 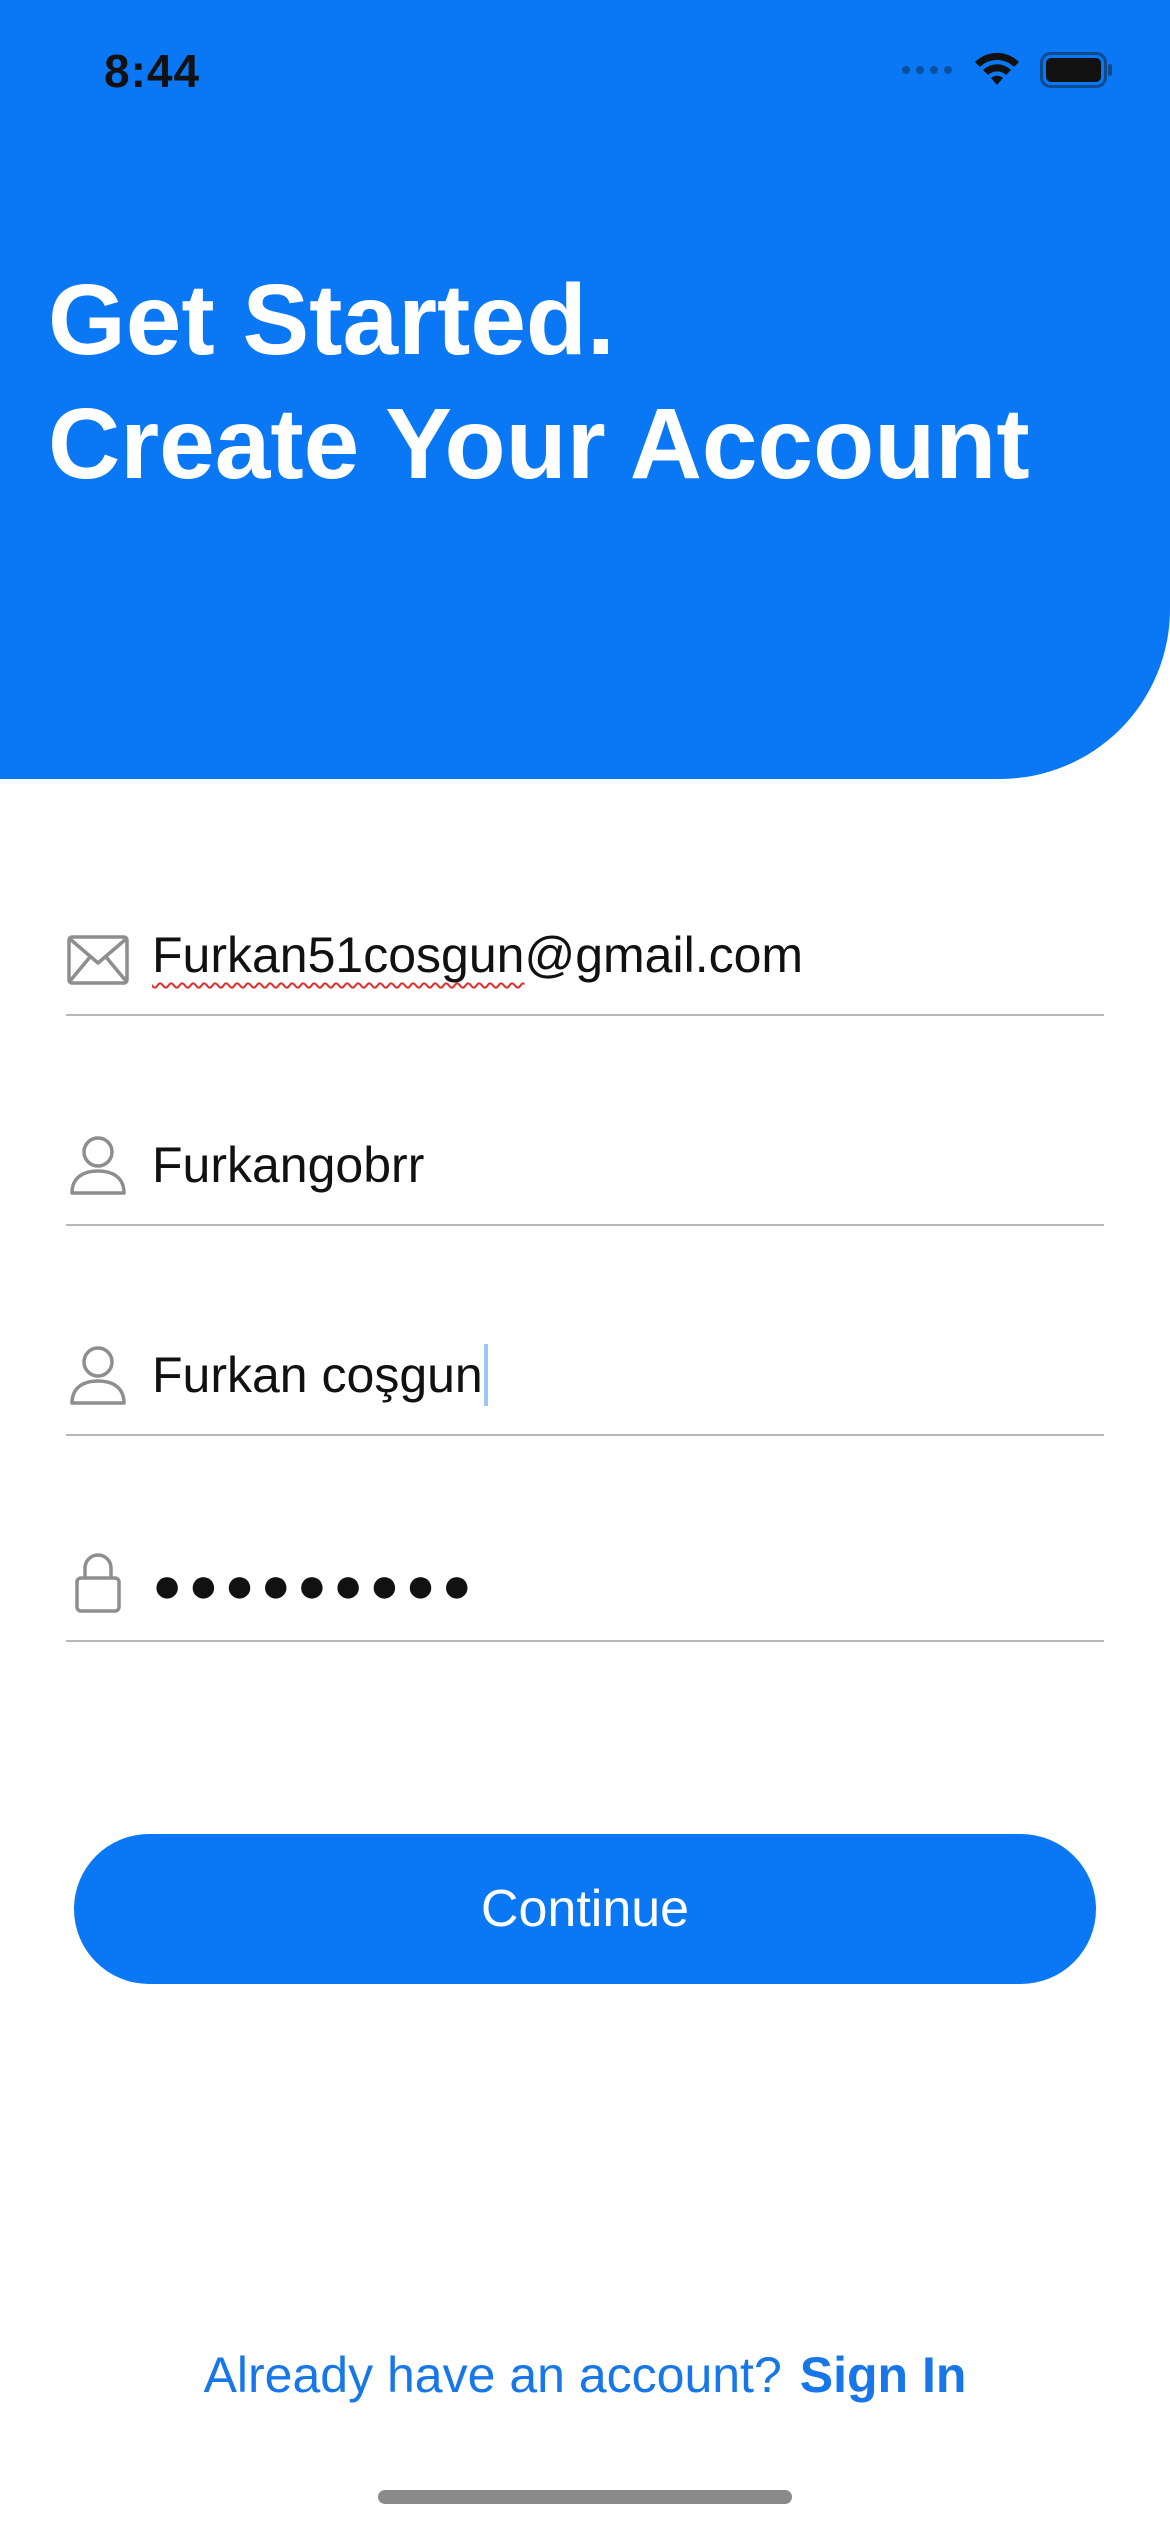 I want to click on status-time: 8:44, so click(x=152, y=71).